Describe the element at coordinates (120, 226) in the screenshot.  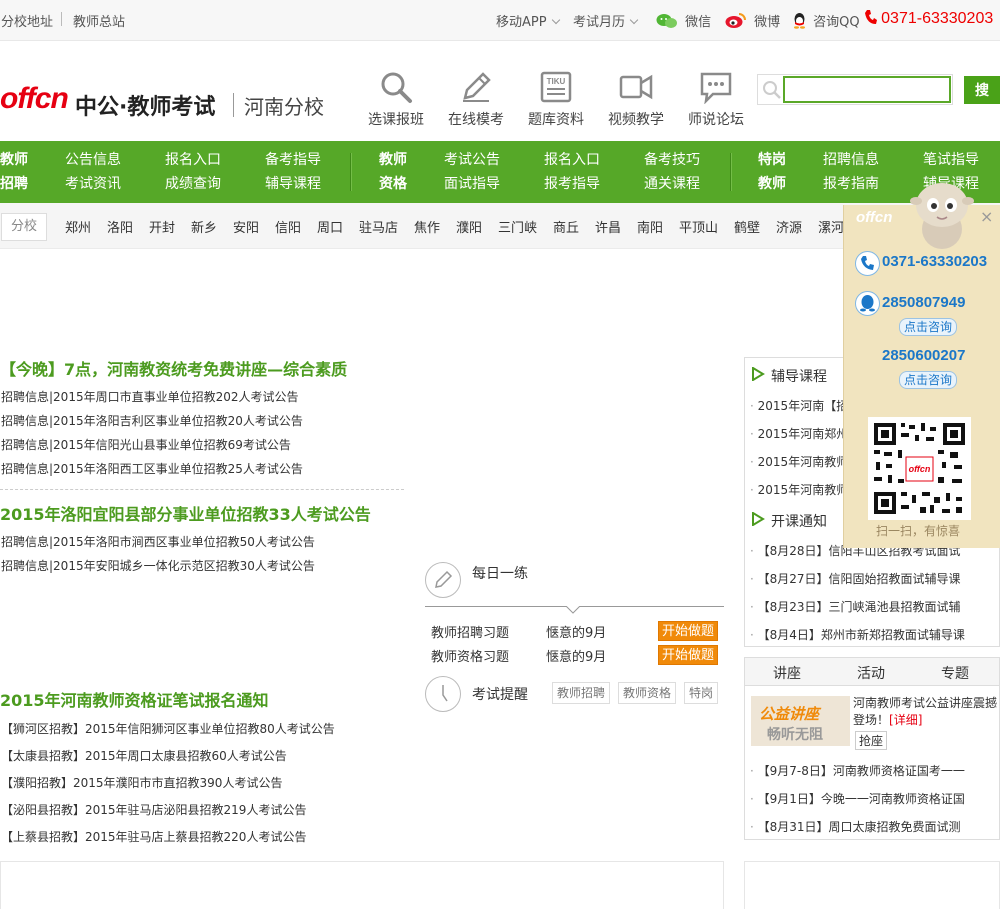
I see `city-link: 洛阳` at that location.